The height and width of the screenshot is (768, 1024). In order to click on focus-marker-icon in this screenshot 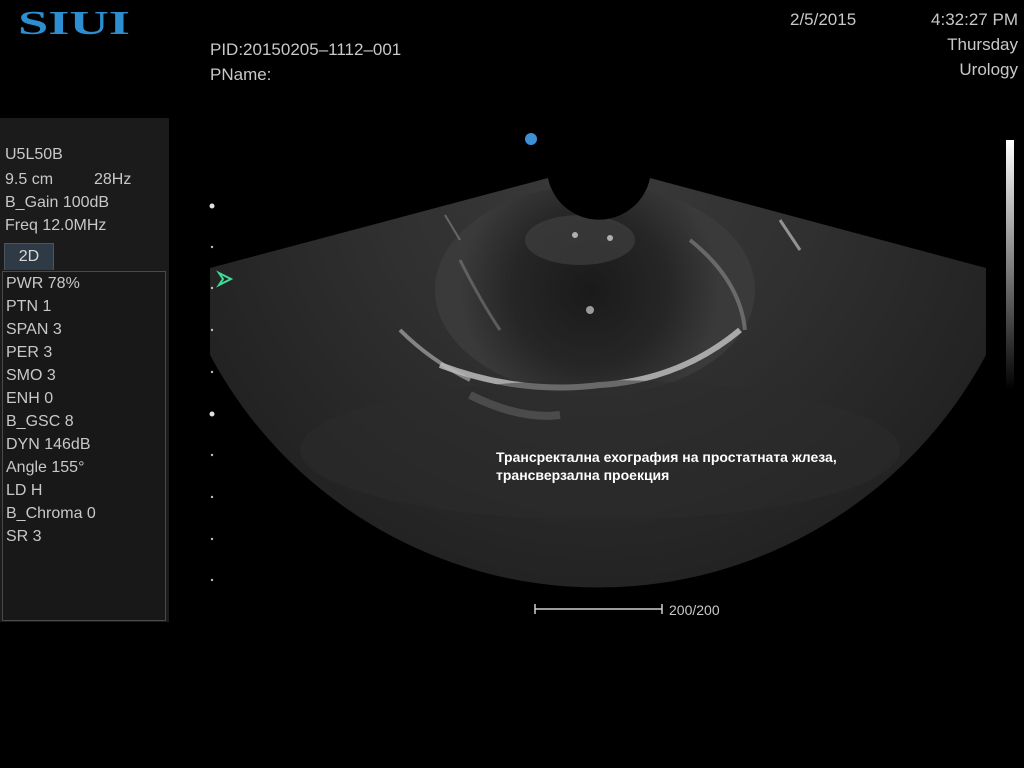, I will do `click(531, 139)`.